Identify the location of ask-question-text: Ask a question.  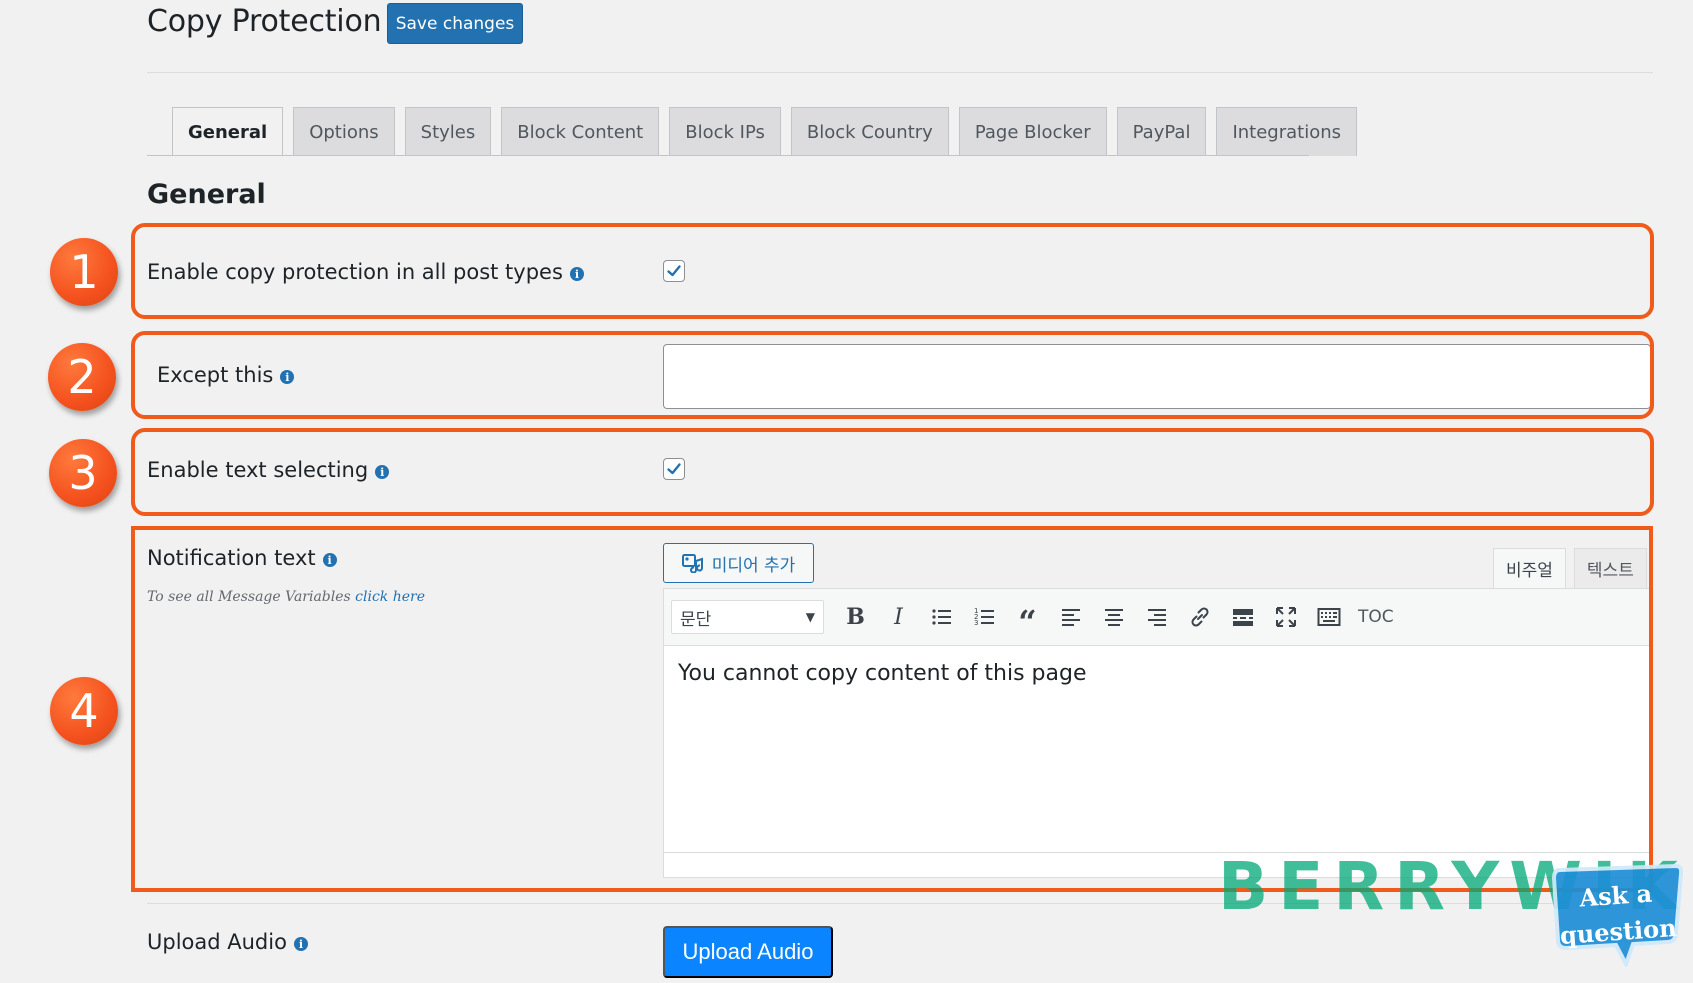
(1617, 914).